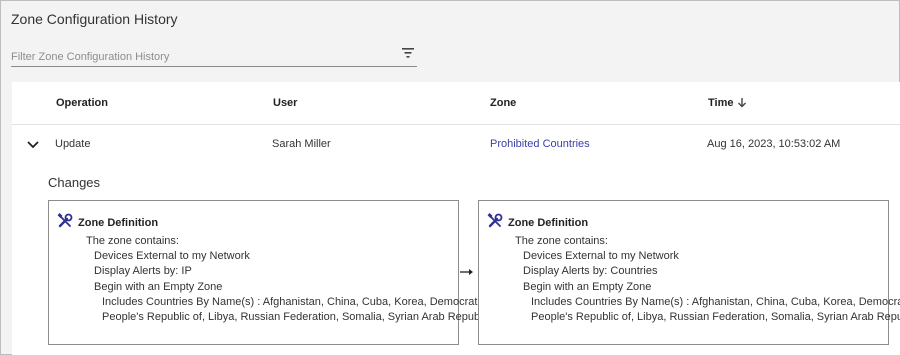  Describe the element at coordinates (94, 19) in the screenshot. I see `page-title: Zone Configuration History` at that location.